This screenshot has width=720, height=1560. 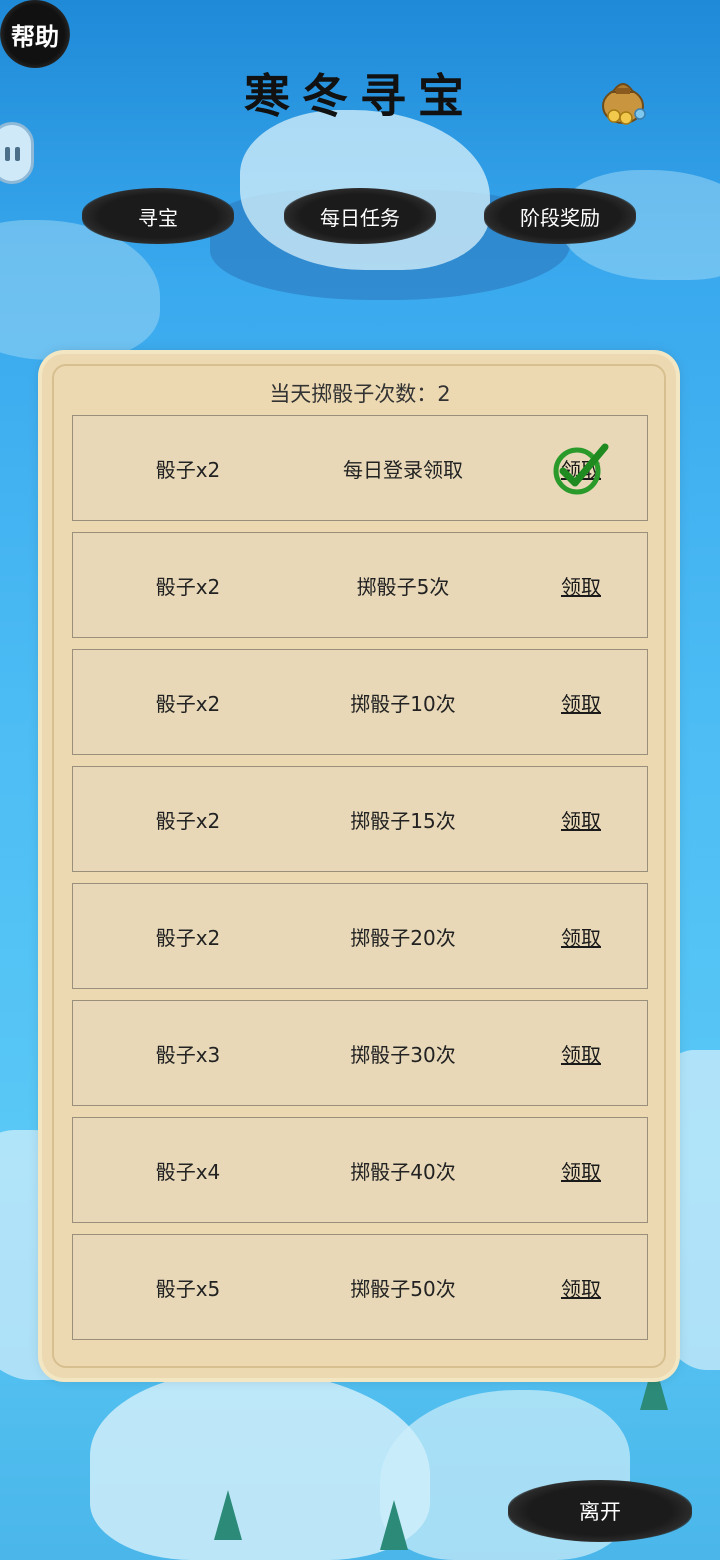 What do you see at coordinates (560, 216) in the screenshot?
I see `tab-stage-rewards: 阶段奖励` at bounding box center [560, 216].